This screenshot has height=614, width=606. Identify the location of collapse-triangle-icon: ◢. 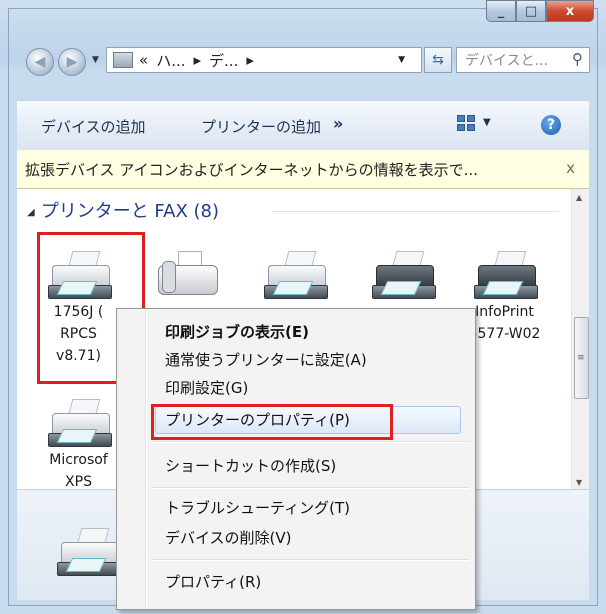
(31, 212).